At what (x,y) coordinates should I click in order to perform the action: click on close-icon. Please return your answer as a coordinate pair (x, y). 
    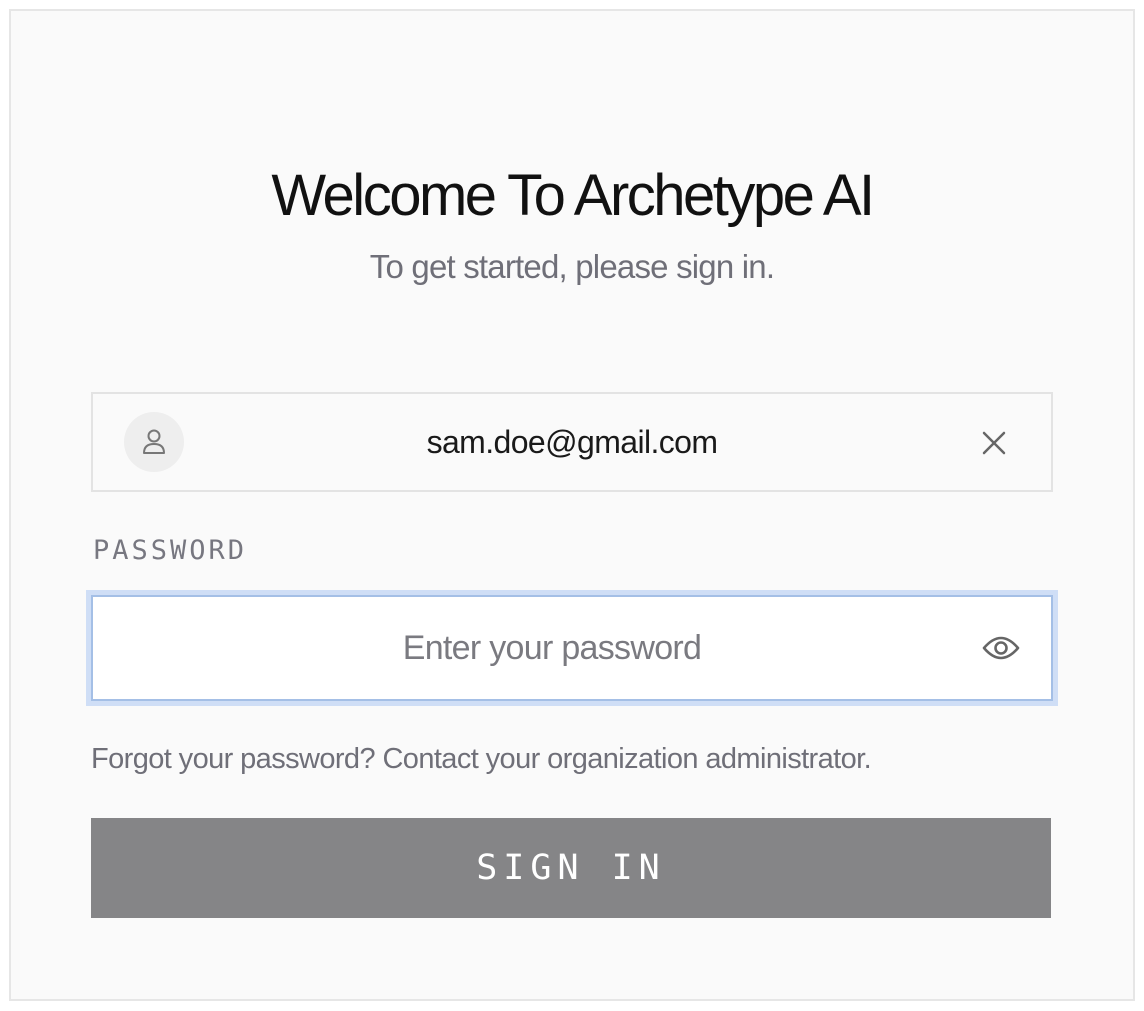
    Looking at the image, I should click on (994, 446).